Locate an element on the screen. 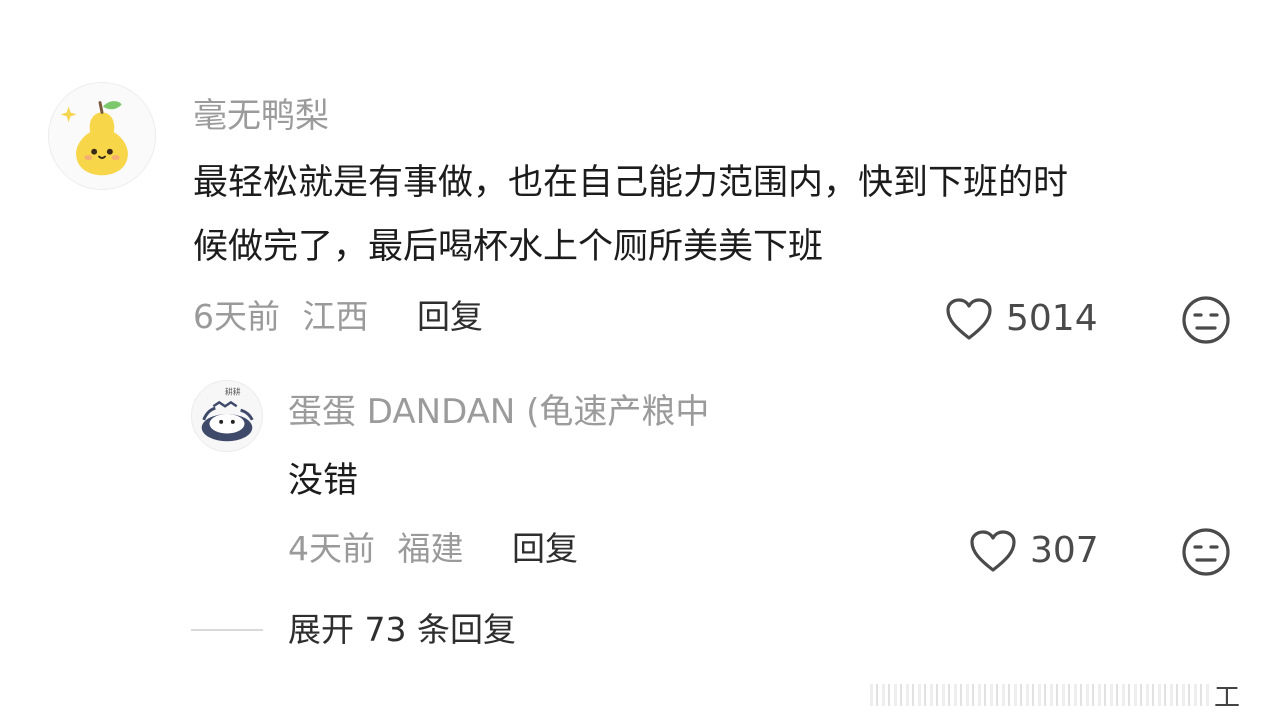 The width and height of the screenshot is (1280, 728). reply-meta: 4天前 福建 is located at coordinates (376, 549).